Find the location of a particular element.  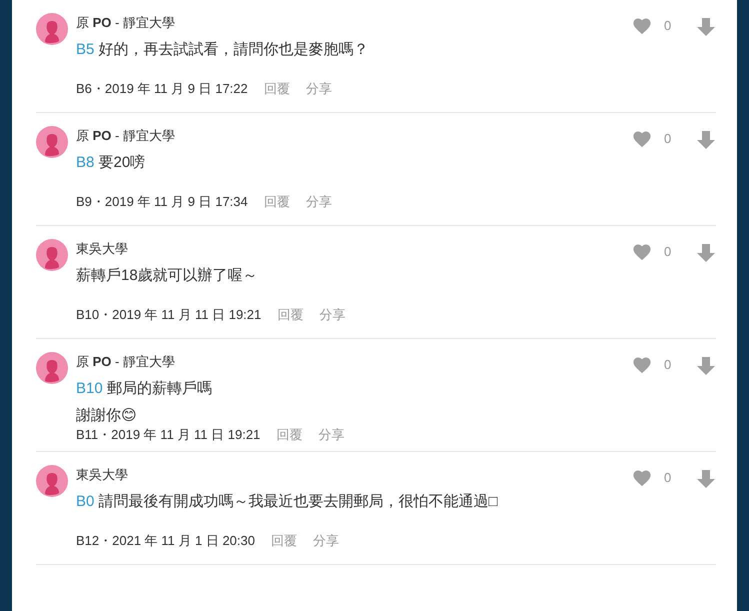

comment-text: B0 請問最後有開成功嗎～我最近也要去開郵局，很怕不能通過□ is located at coordinates (287, 502).